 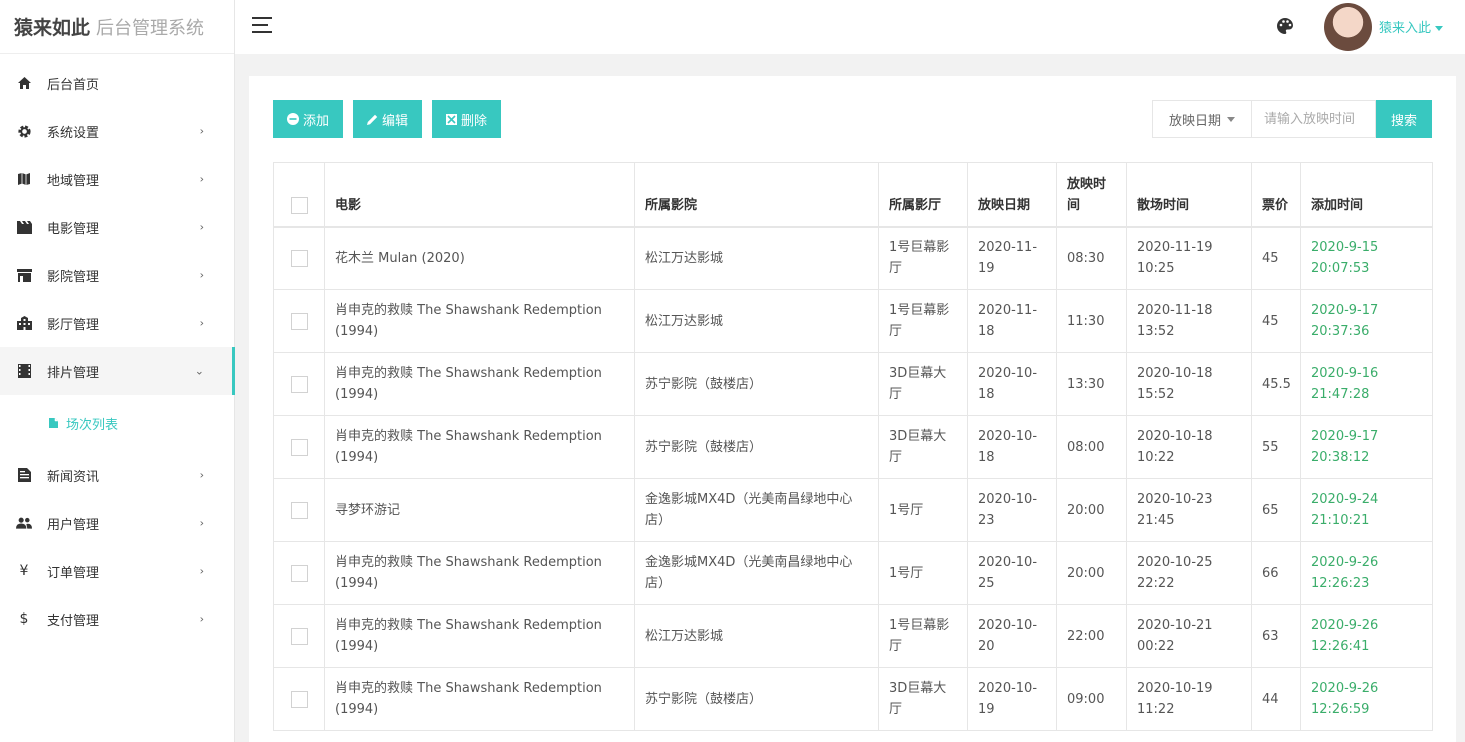 What do you see at coordinates (1366, 194) in the screenshot?
I see `column-header: 添加时间` at bounding box center [1366, 194].